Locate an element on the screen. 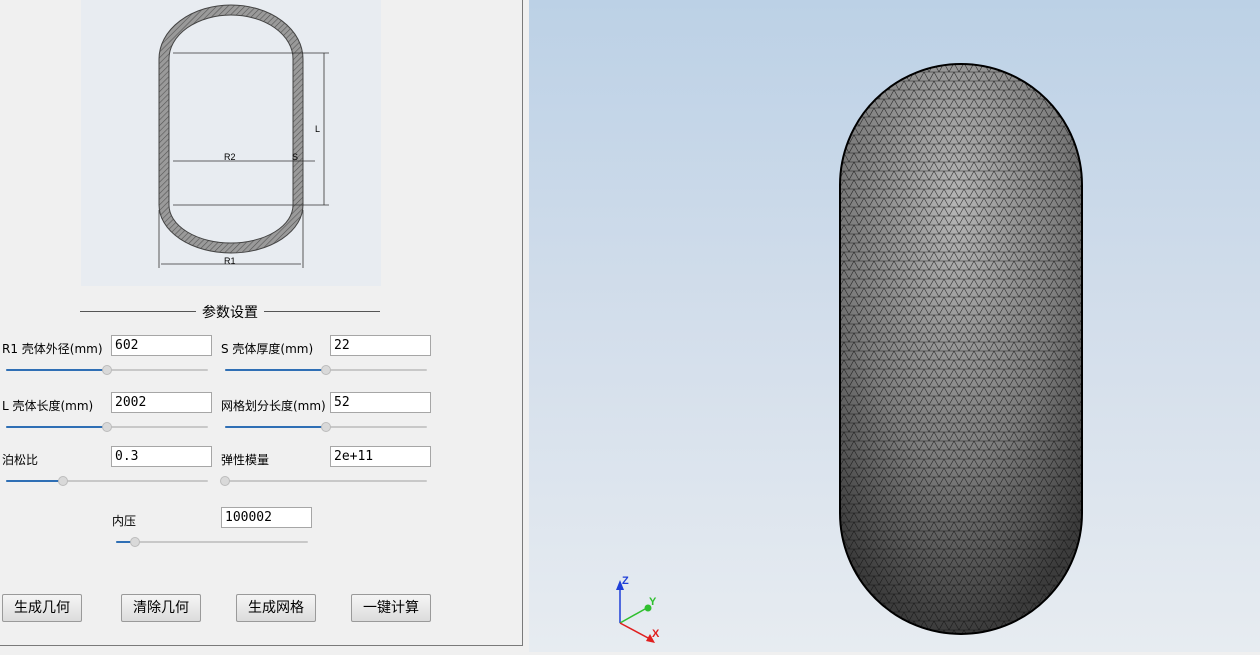 The image size is (1260, 655). pressure-label: 内压 is located at coordinates (124, 521).